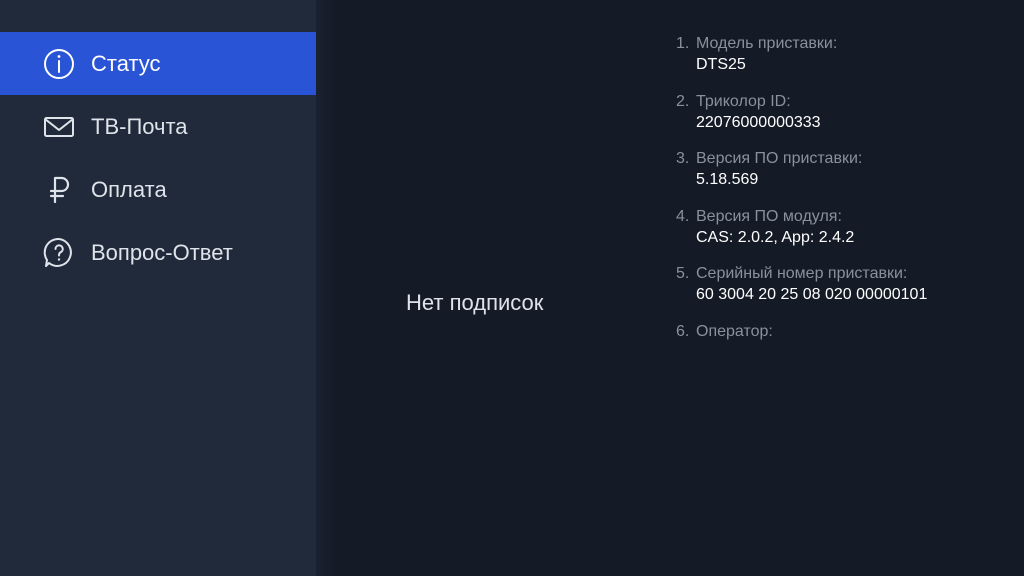 This screenshot has width=1024, height=576. What do you see at coordinates (727, 179) in the screenshot?
I see `info-item-value: 5.18.569` at bounding box center [727, 179].